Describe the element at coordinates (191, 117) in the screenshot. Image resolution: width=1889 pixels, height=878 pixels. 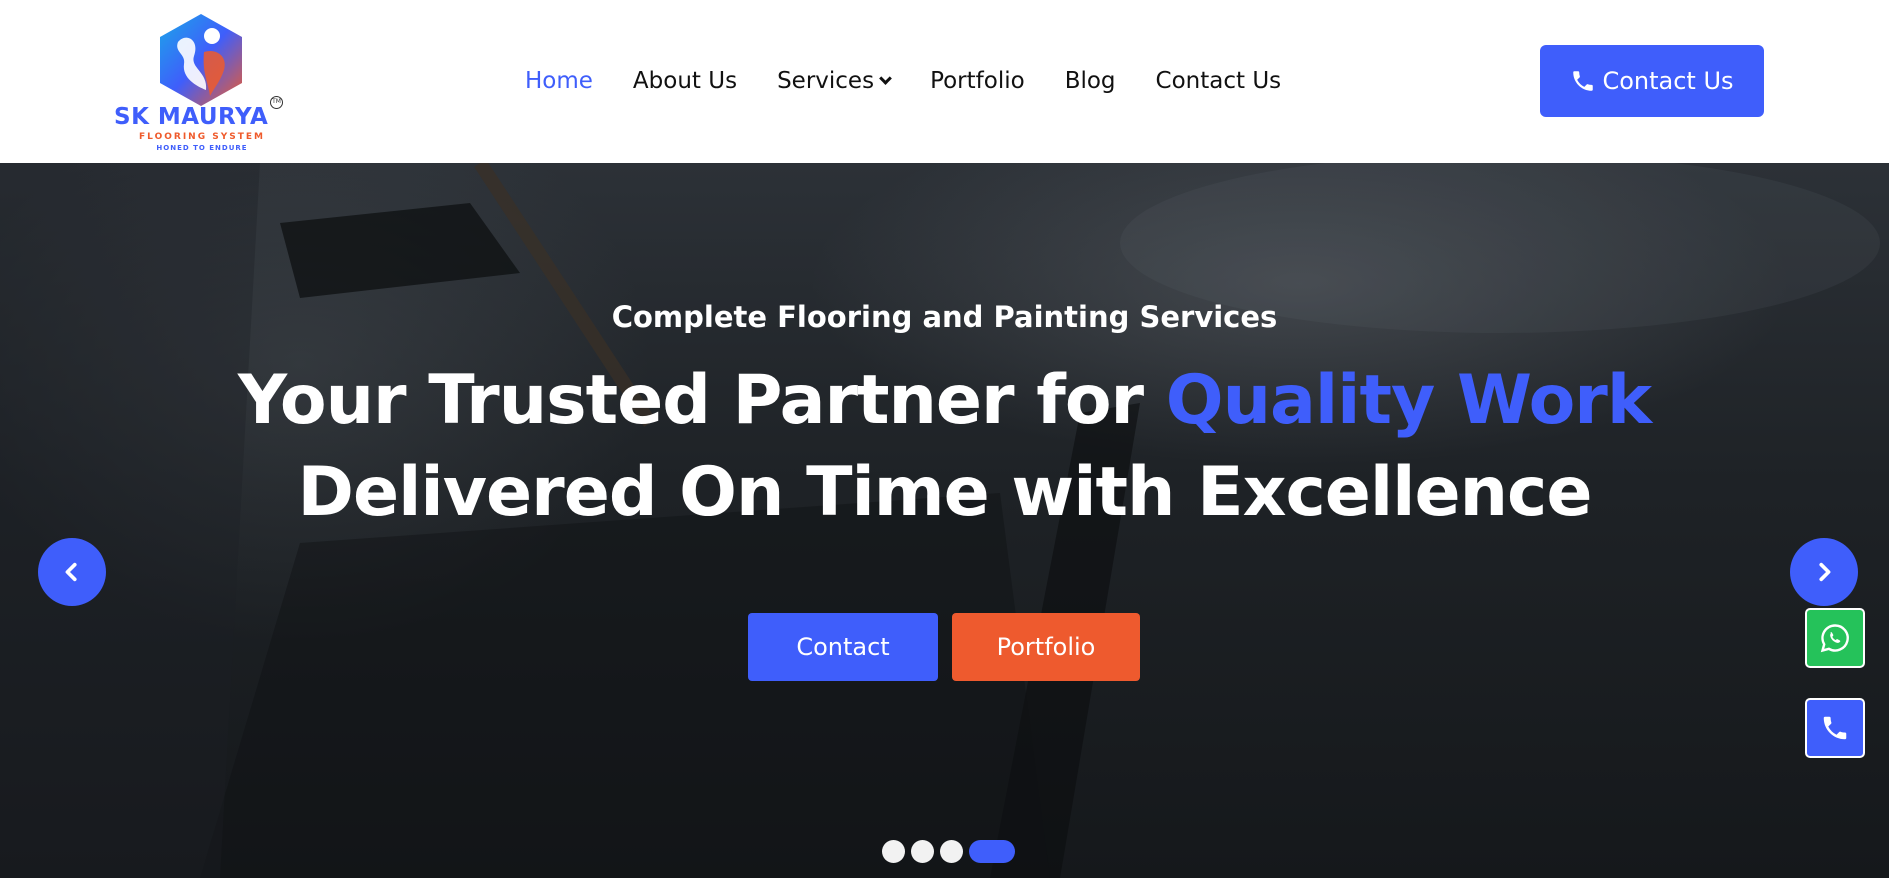
I see `logo-name: SK MAURYA` at that location.